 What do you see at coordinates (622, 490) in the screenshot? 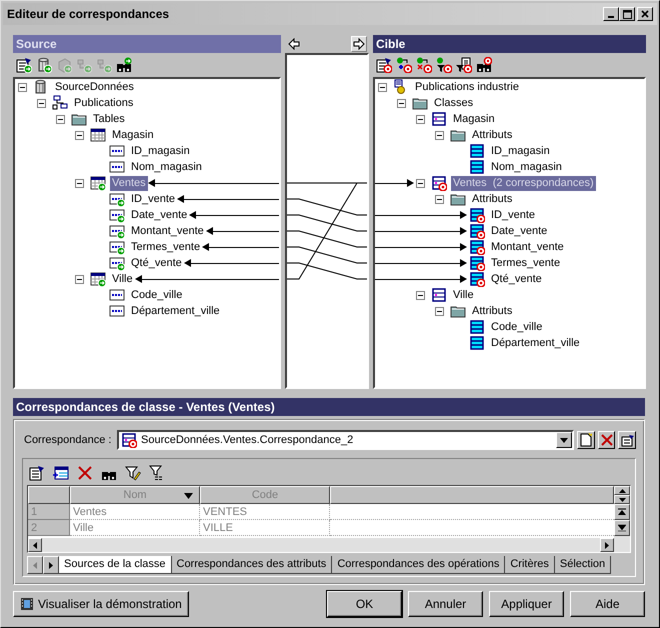
I see `scroll-up-icon` at bounding box center [622, 490].